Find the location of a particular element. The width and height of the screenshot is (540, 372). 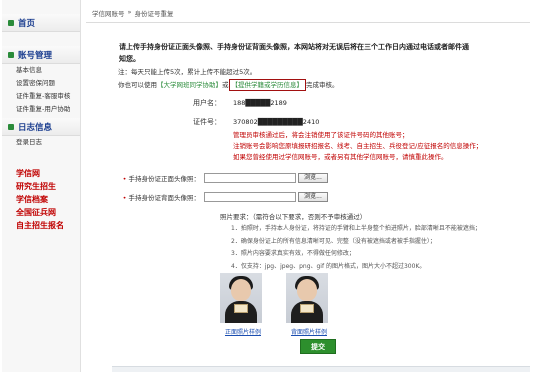

upload-limit-note: 注：每天只能上传5次，累计上传不能超过5次。 is located at coordinates (187, 72).